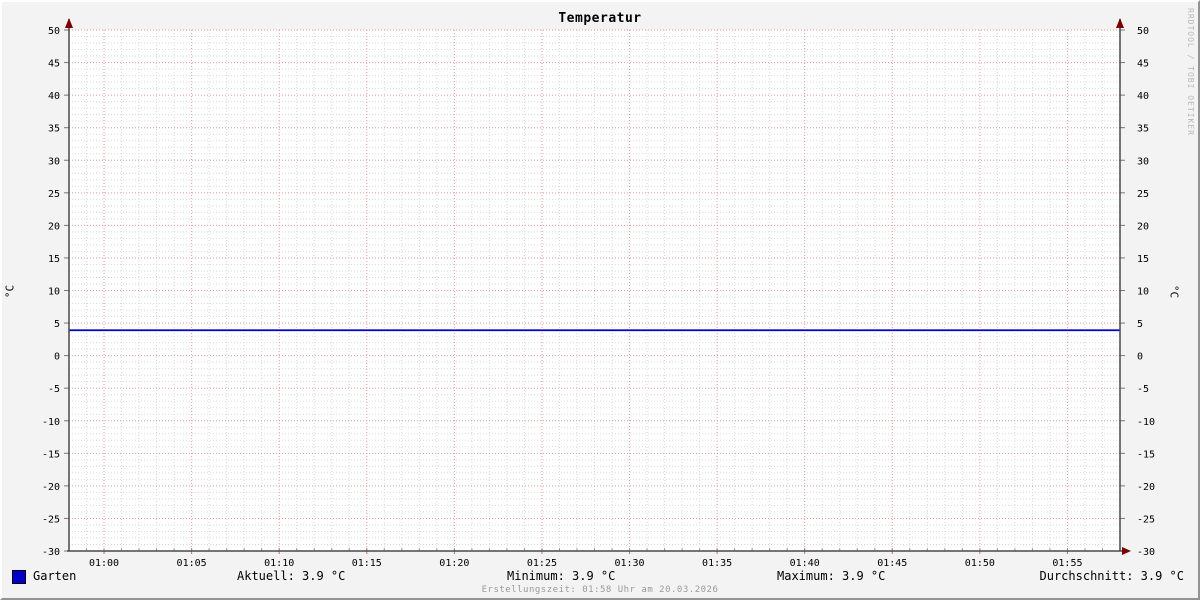  What do you see at coordinates (1143, 64) in the screenshot?
I see `y-tick-label-right: 45` at bounding box center [1143, 64].